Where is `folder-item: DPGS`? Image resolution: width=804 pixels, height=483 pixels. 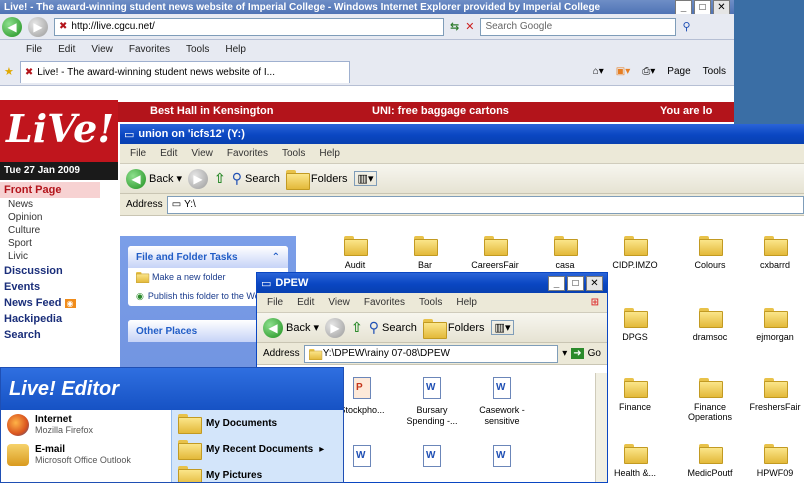 folder-item: DPGS is located at coordinates (635, 325).